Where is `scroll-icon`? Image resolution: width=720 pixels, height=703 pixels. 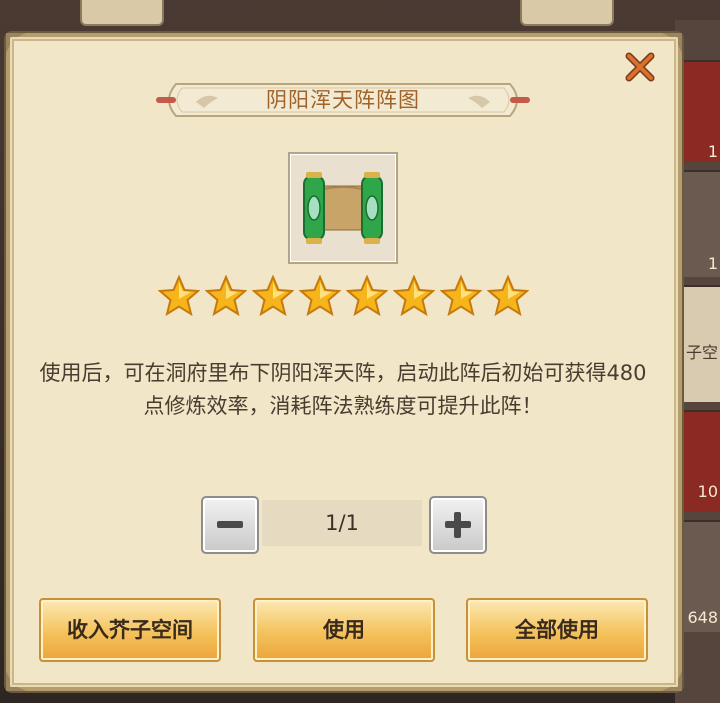 scroll-icon is located at coordinates (343, 208).